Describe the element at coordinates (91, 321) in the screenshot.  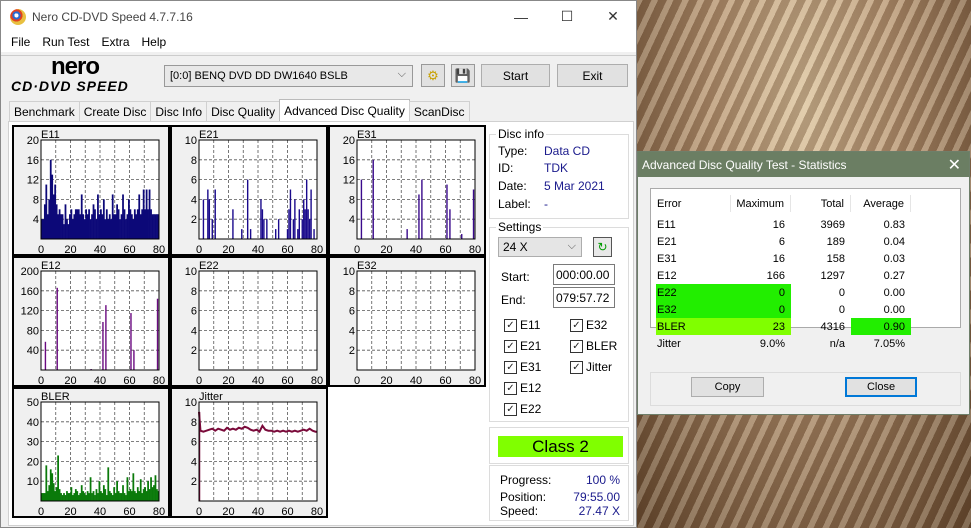
I see `chart-e12: E12 40 80 120 160 200 0 20 40 60 80` at that location.